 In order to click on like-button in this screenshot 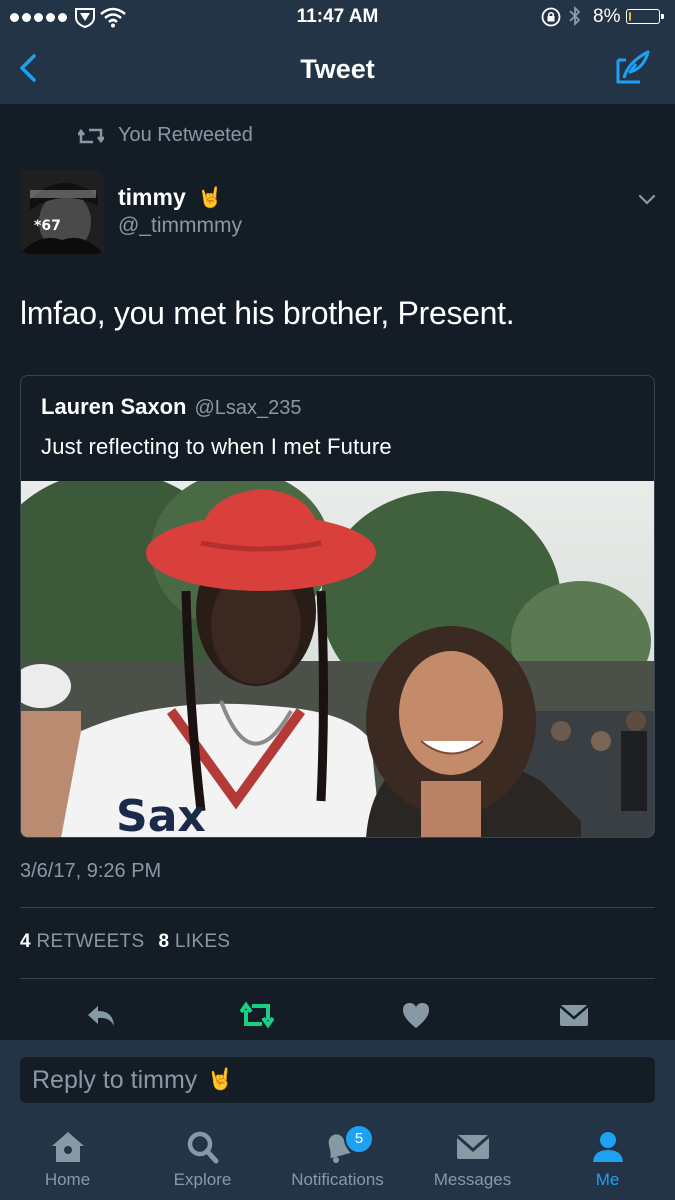, I will do `click(416, 1015)`.